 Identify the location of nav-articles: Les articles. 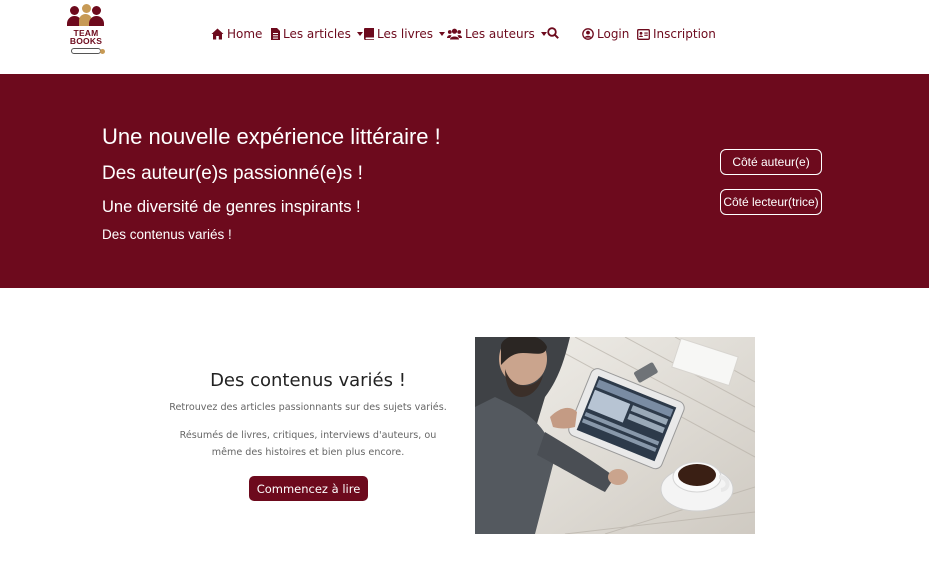
(317, 34).